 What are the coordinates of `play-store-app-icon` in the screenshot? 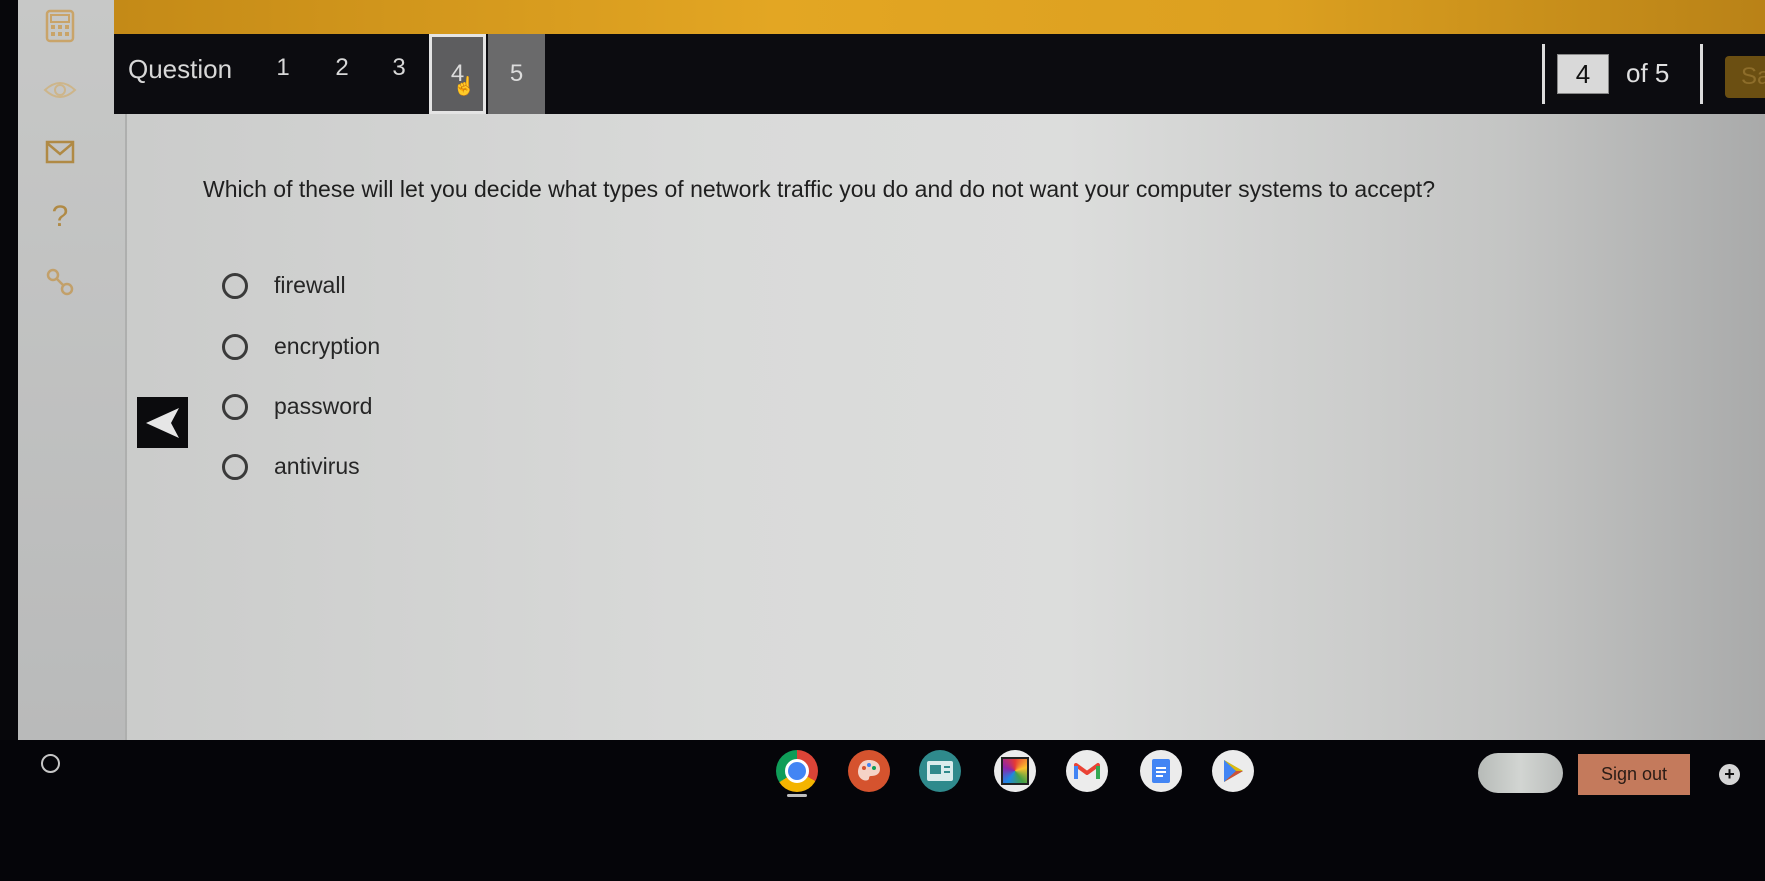 It's located at (1233, 771).